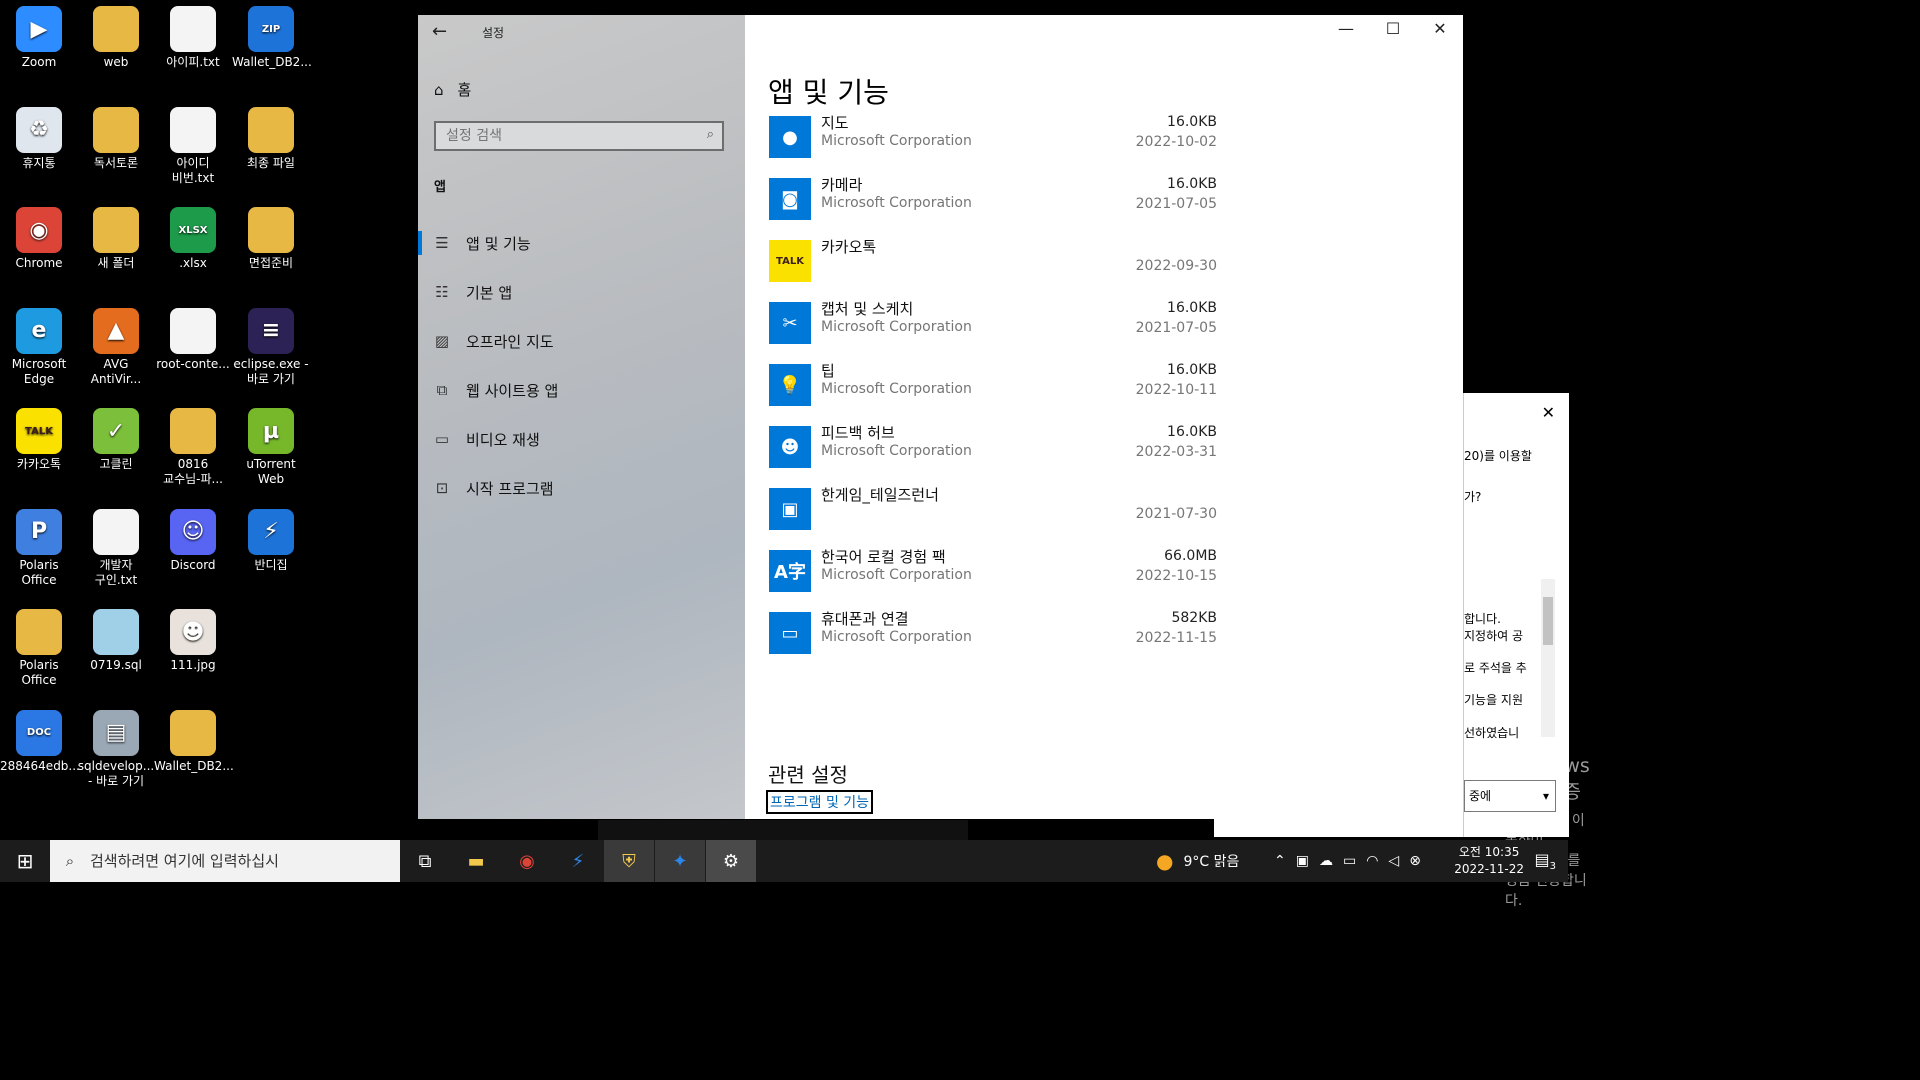 Image resolution: width=1920 pixels, height=1080 pixels. I want to click on desktop-icon: ≡ eclipse.exe - 바로 가기, so click(271, 345).